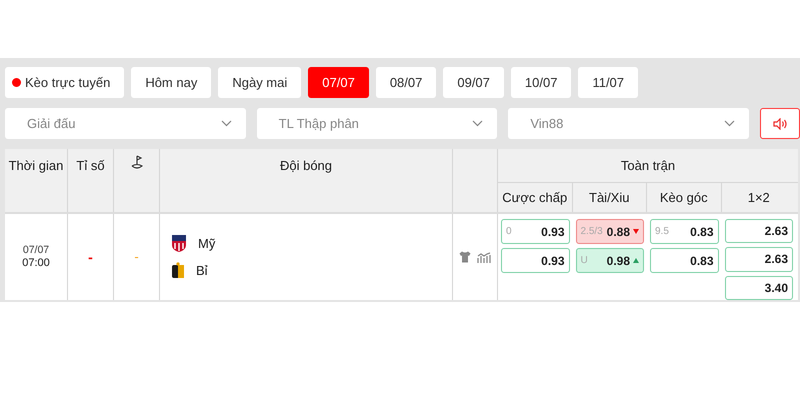  What do you see at coordinates (64, 82) in the screenshot?
I see `date-tab: Kèo trực tuyến` at bounding box center [64, 82].